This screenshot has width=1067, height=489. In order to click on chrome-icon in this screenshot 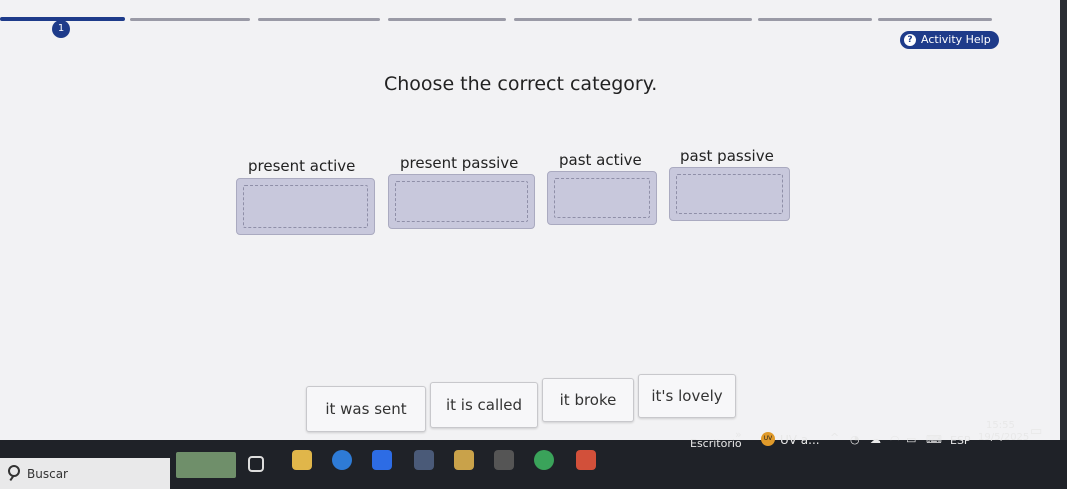, I will do `click(544, 460)`.